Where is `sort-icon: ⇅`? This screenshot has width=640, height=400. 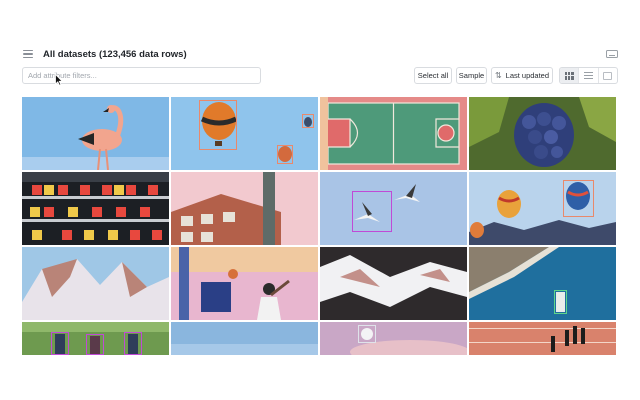
sort-icon: ⇅ is located at coordinates (498, 75).